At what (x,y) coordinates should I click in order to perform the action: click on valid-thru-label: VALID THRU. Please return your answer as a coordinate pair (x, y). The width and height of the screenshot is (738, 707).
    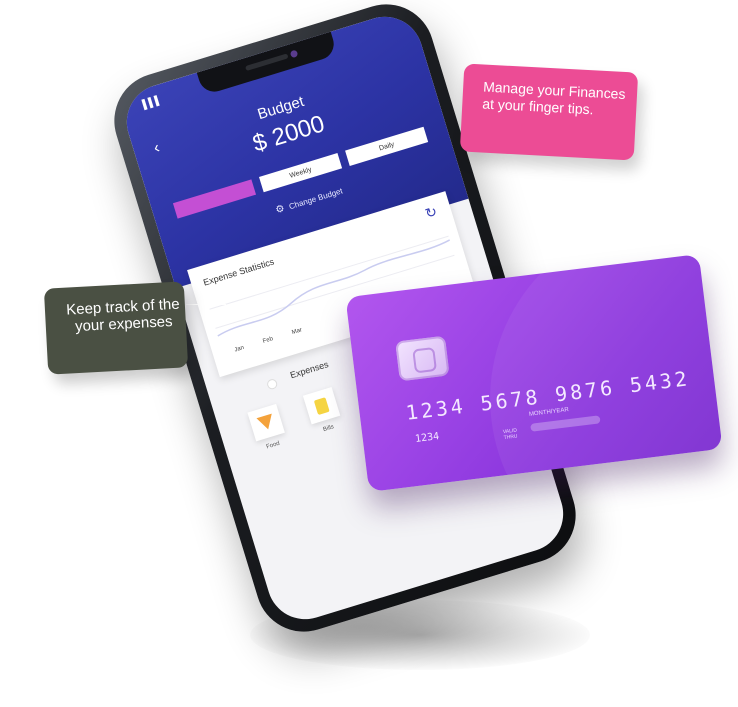
    Looking at the image, I should click on (510, 434).